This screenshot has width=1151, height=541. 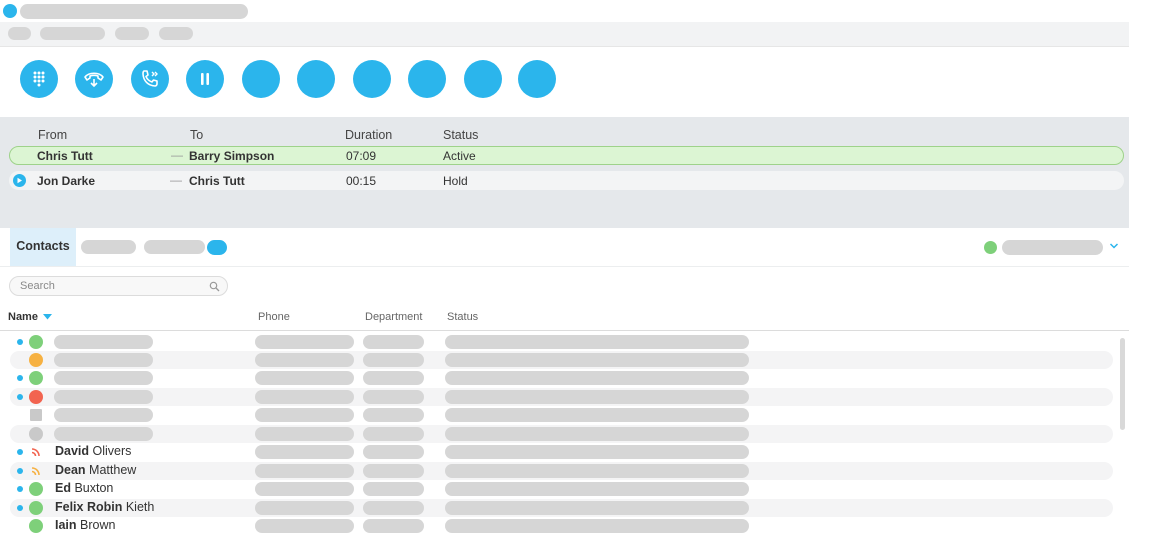 I want to click on contact-row: Felix Robin Kieth, so click(x=561, y=508).